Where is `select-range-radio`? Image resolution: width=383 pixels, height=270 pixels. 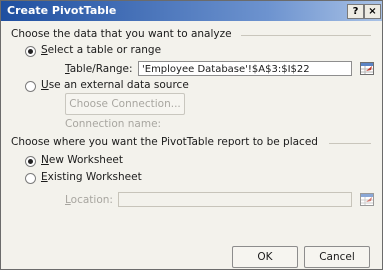 select-range-radio is located at coordinates (30, 51).